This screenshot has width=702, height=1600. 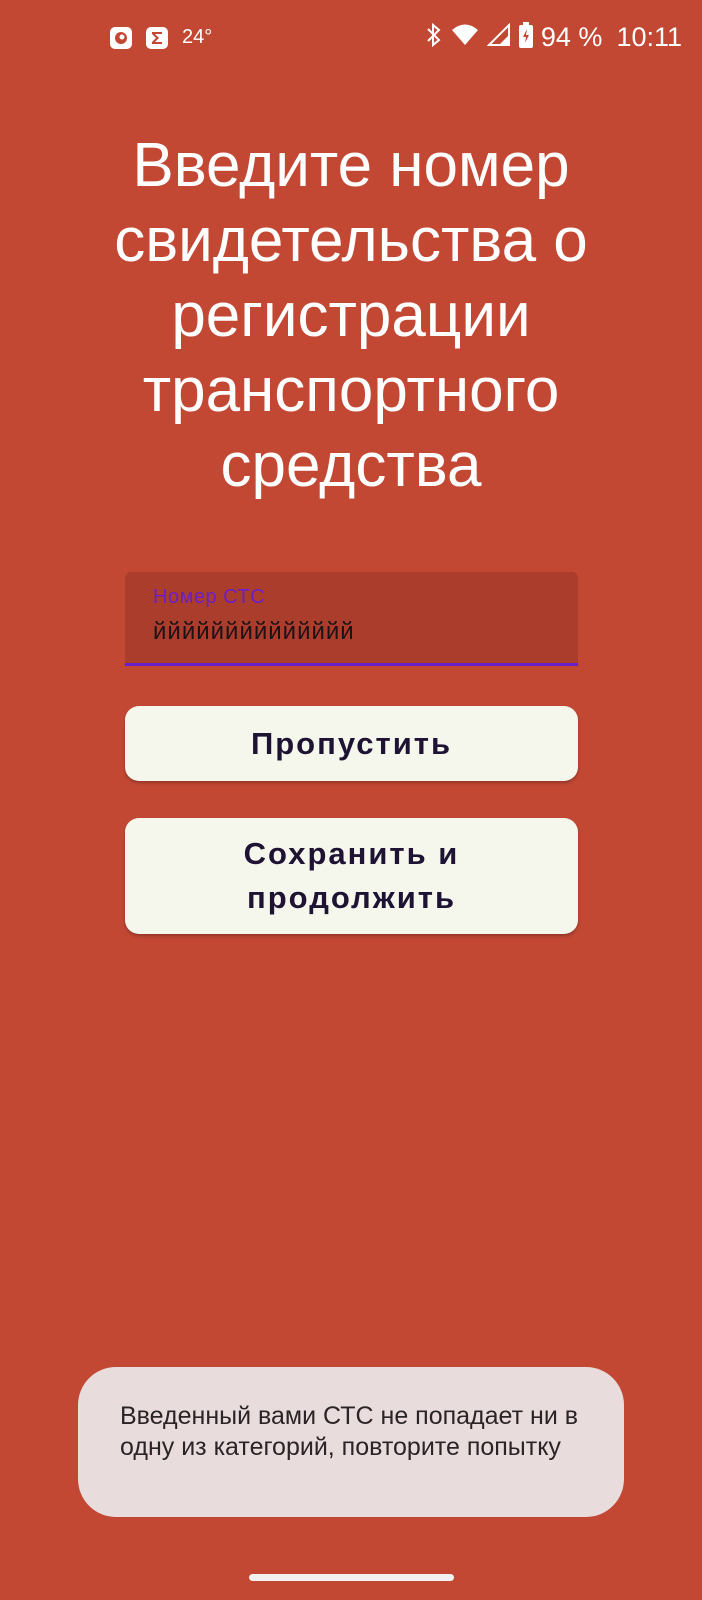 What do you see at coordinates (121, 37) in the screenshot?
I see `notification-app-icon` at bounding box center [121, 37].